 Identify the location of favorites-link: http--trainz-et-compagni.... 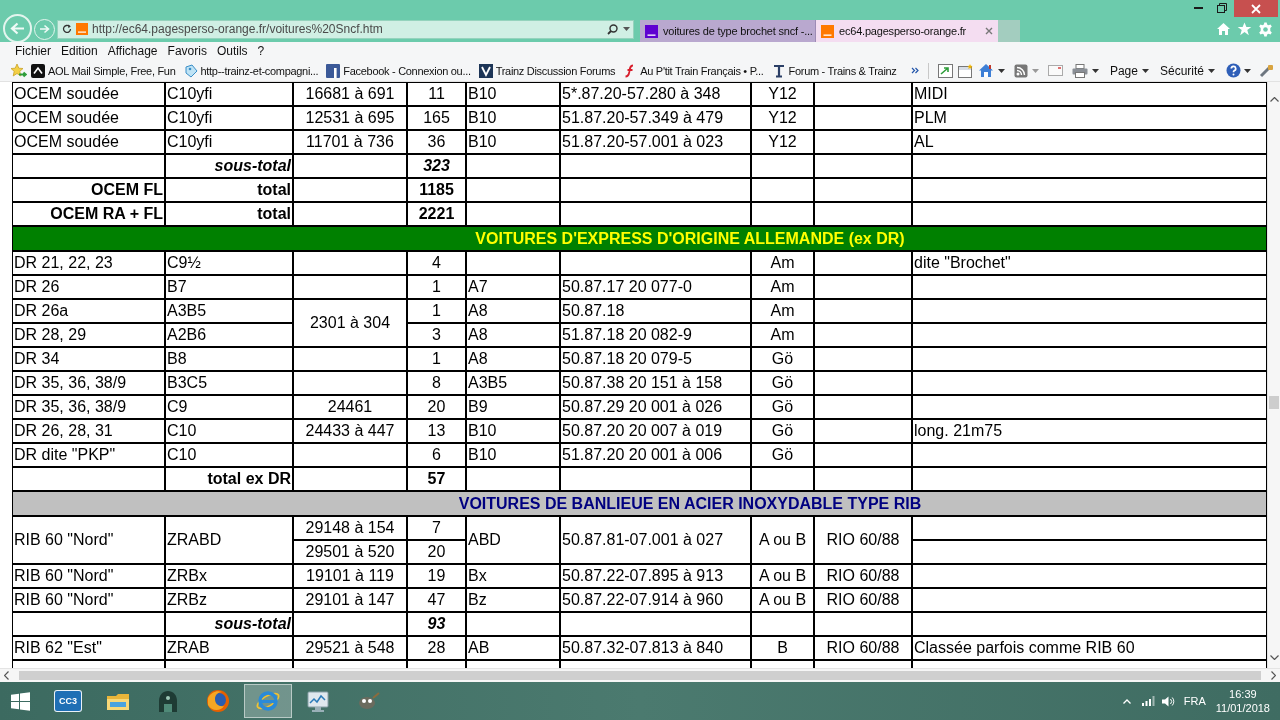
(251, 70).